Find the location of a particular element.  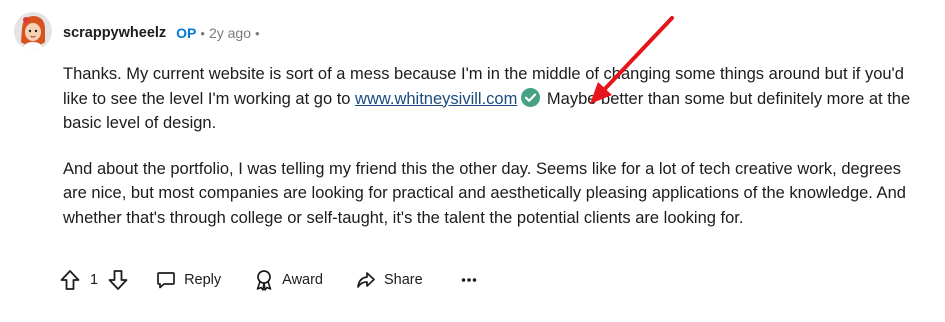

speech-bubble-icon is located at coordinates (166, 280).